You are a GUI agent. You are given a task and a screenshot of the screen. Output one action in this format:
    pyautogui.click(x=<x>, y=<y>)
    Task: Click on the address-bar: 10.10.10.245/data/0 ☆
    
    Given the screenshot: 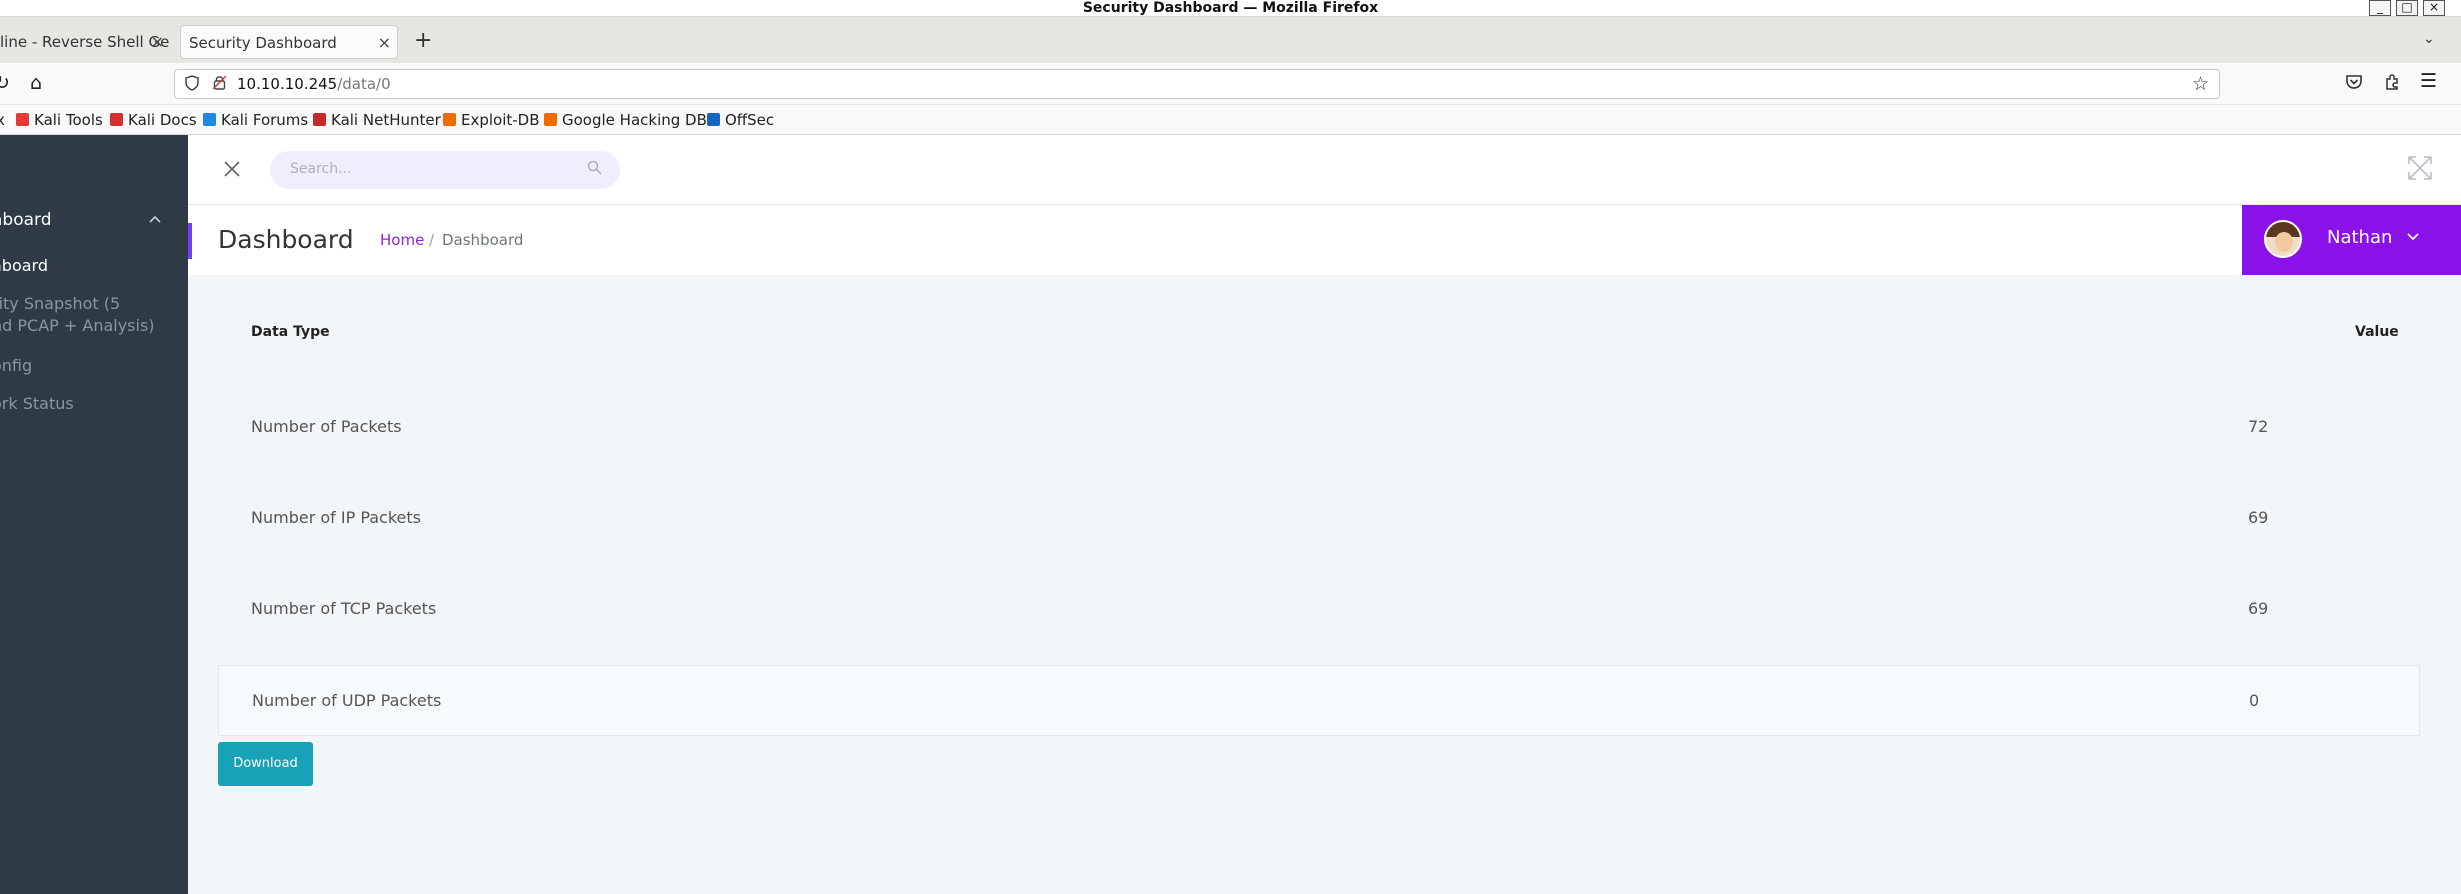 What is the action you would take?
    pyautogui.click(x=1197, y=84)
    